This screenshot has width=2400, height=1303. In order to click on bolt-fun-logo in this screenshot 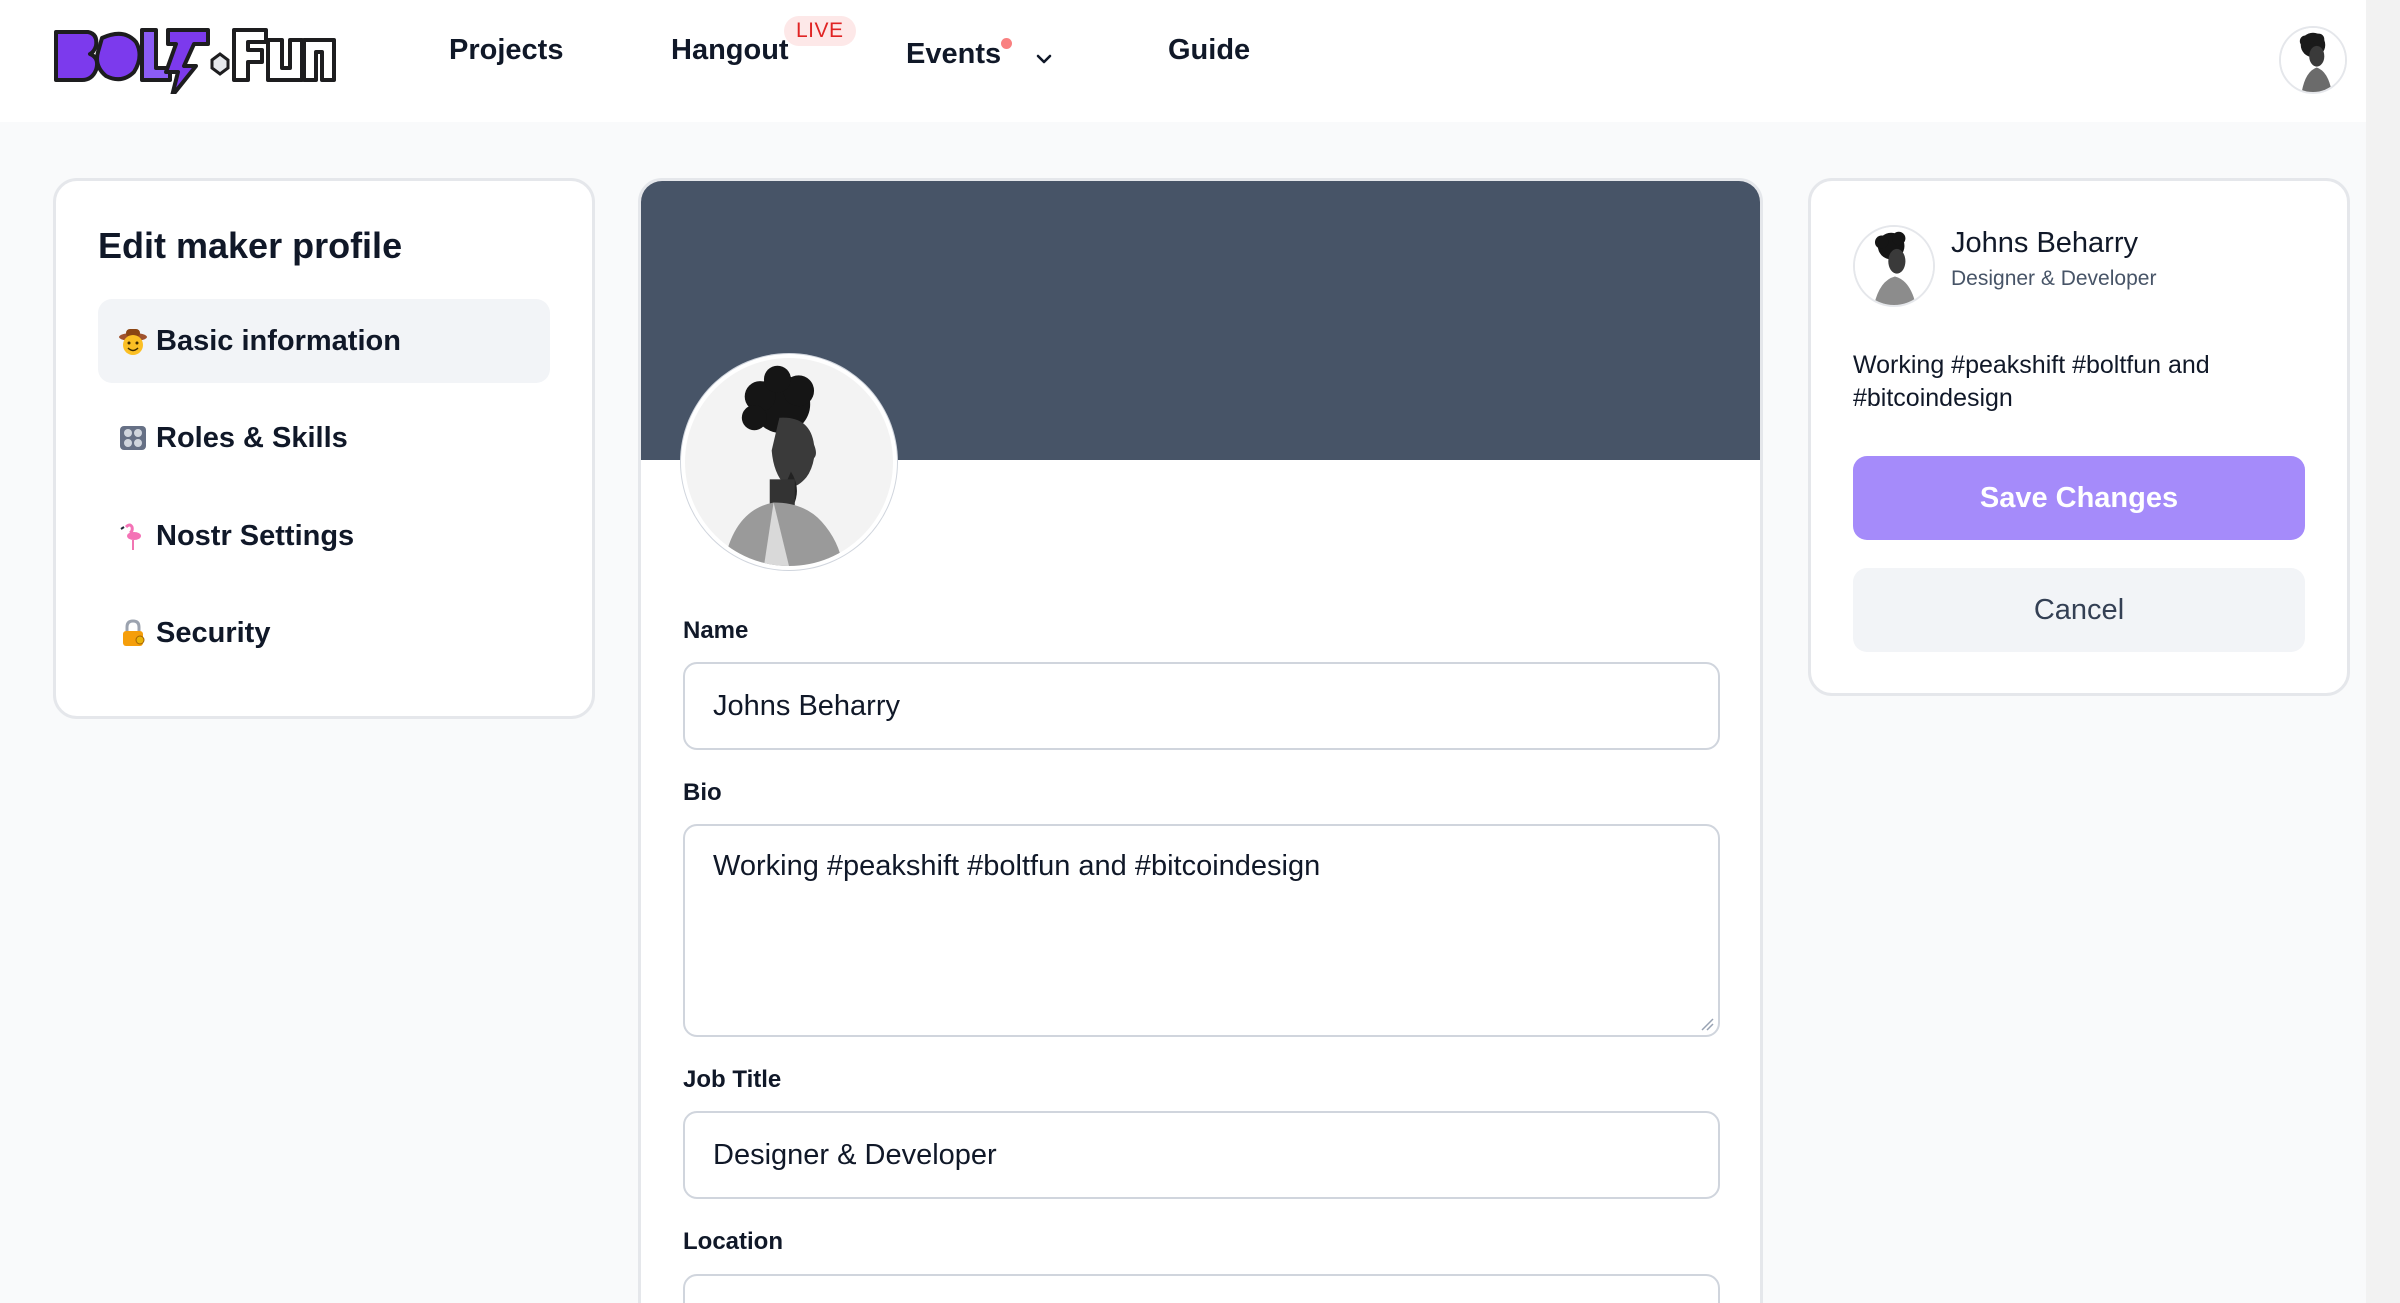, I will do `click(195, 58)`.